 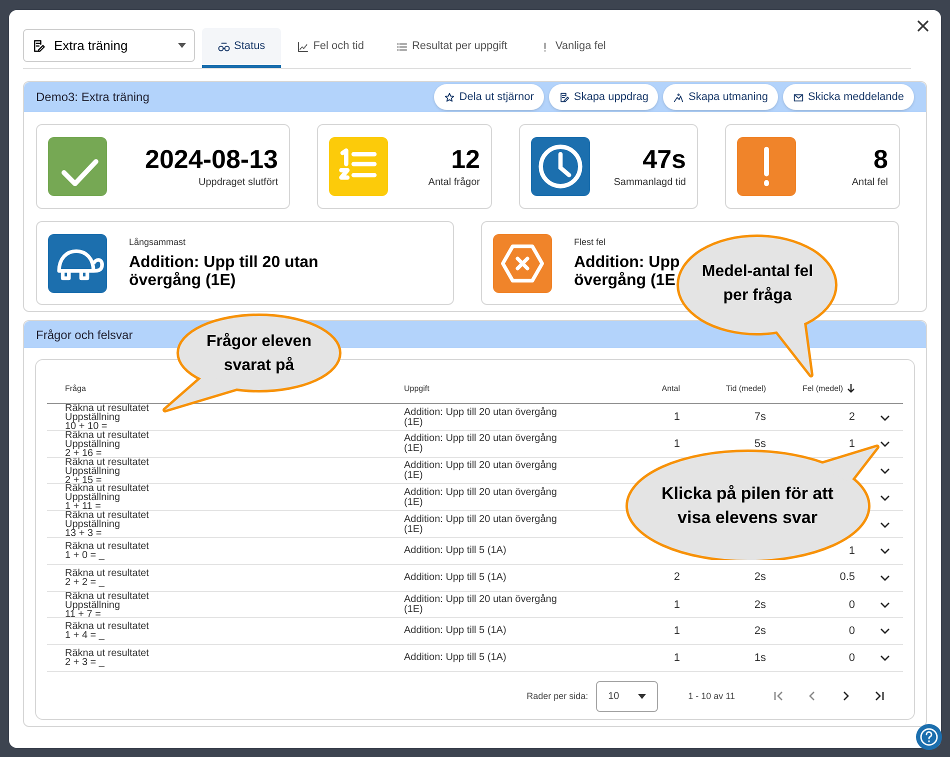 What do you see at coordinates (929, 737) in the screenshot?
I see `help-button` at bounding box center [929, 737].